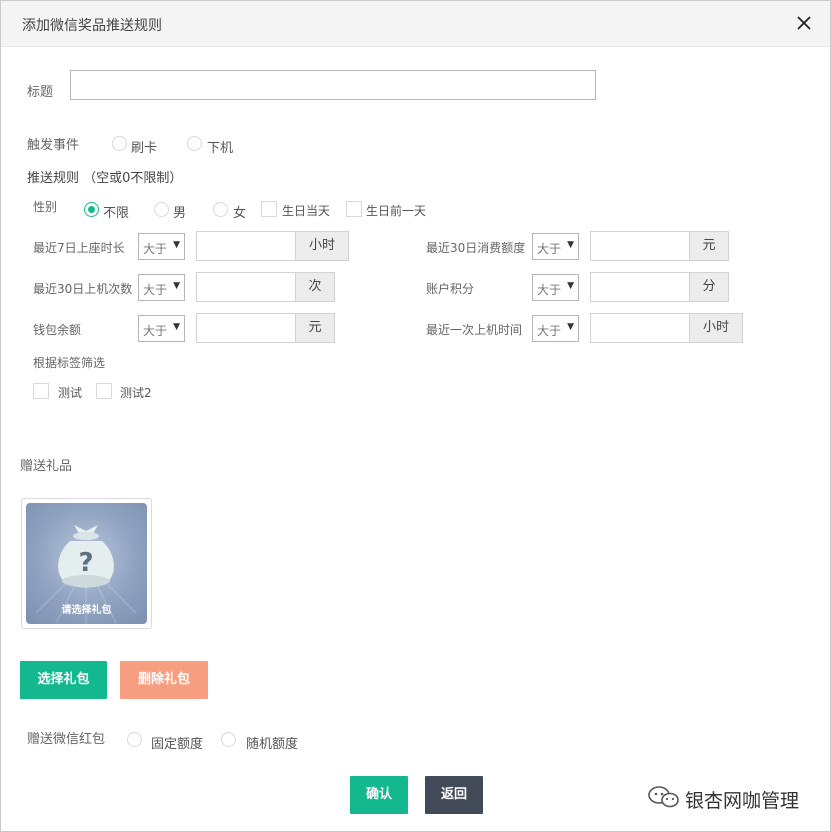 This screenshot has width=831, height=832. What do you see at coordinates (144, 148) in the screenshot?
I see `trigger-option-swipe: 刷卡` at bounding box center [144, 148].